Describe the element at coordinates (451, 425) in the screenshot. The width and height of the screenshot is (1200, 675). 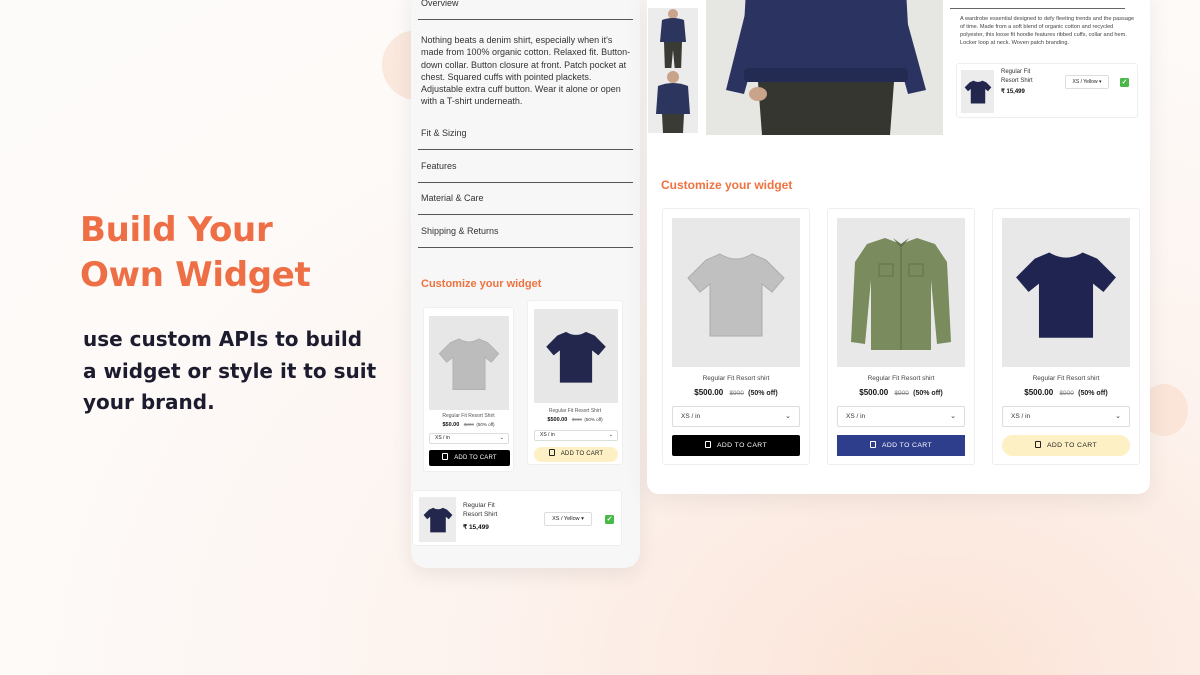
I see `product-price: $50.00` at that location.